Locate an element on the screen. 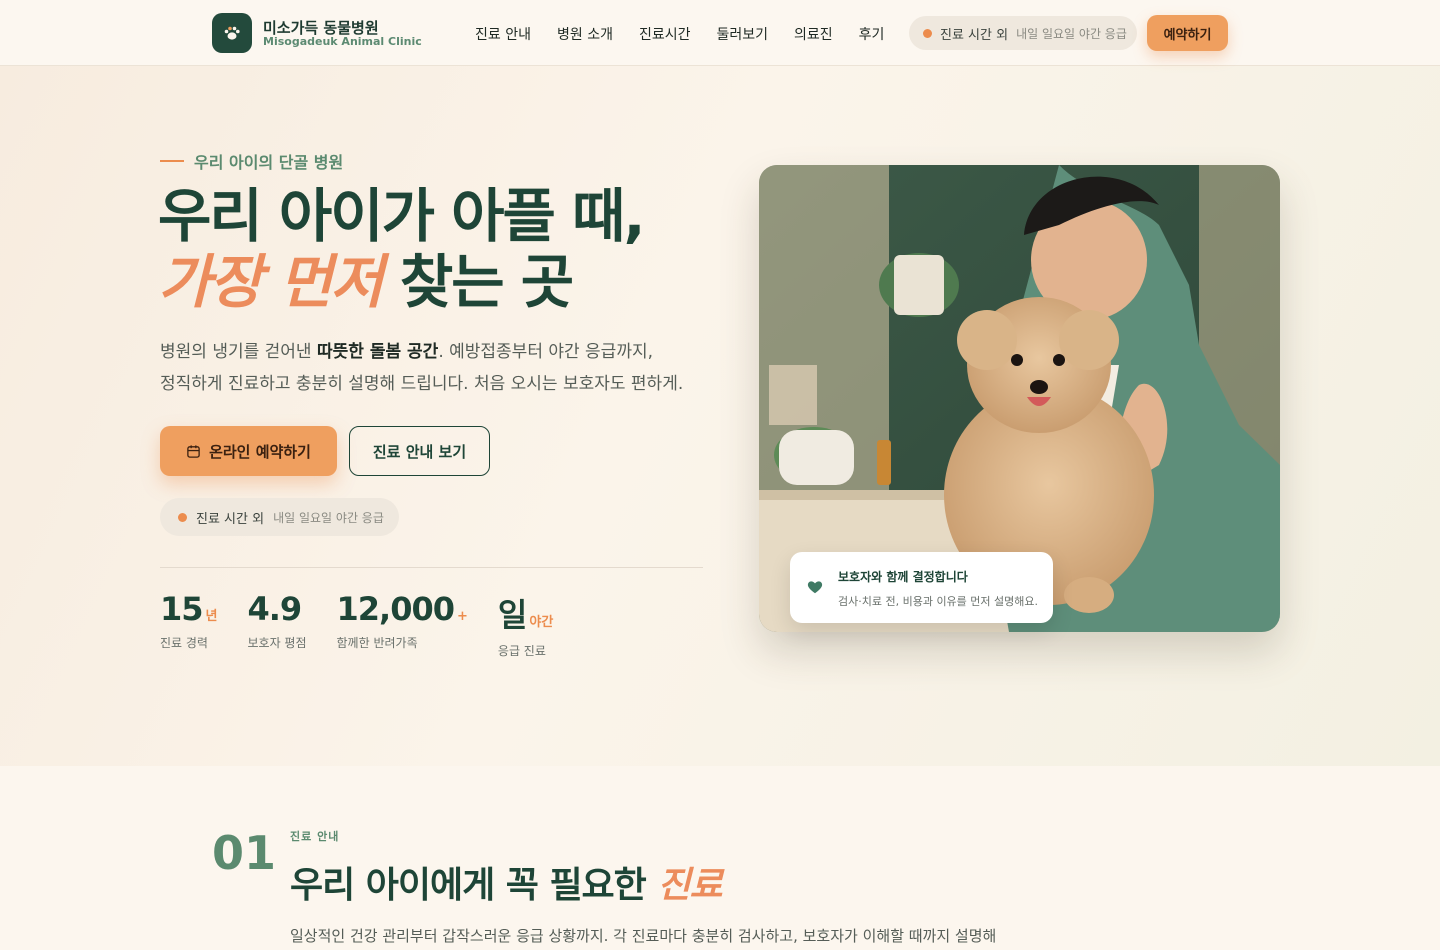 This screenshot has width=1440, height=950. stat-num: 일 is located at coordinates (512, 615).